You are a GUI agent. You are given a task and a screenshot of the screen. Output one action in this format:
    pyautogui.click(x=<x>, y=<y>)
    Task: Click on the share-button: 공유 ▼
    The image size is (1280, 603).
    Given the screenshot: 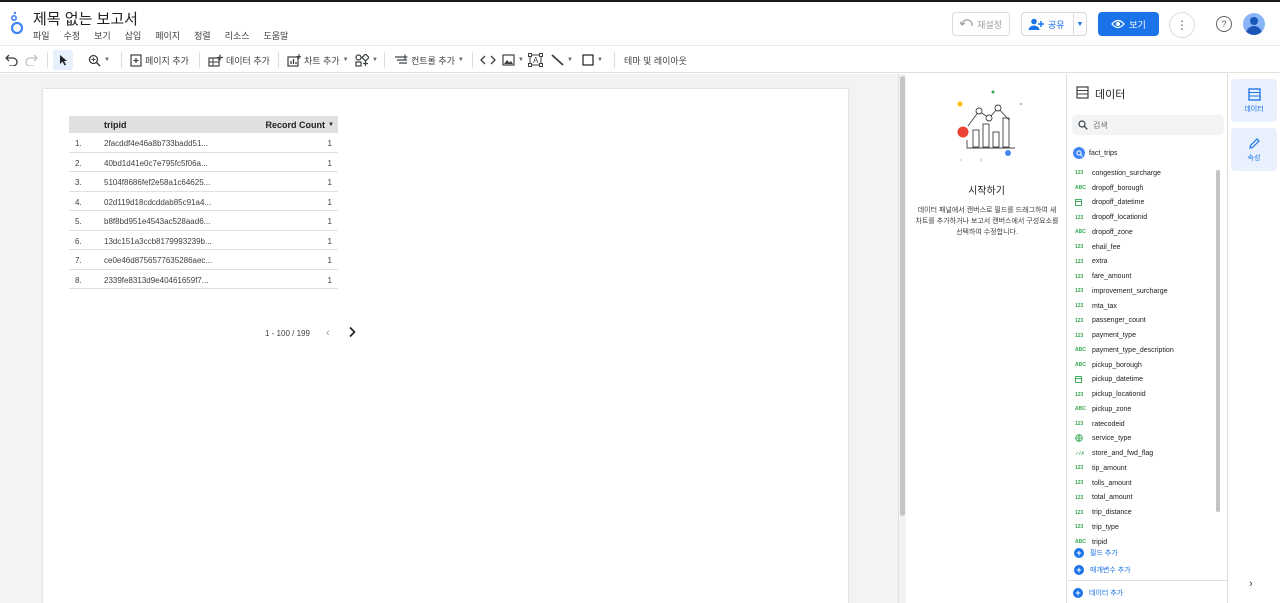 What is the action you would take?
    pyautogui.click(x=1054, y=24)
    